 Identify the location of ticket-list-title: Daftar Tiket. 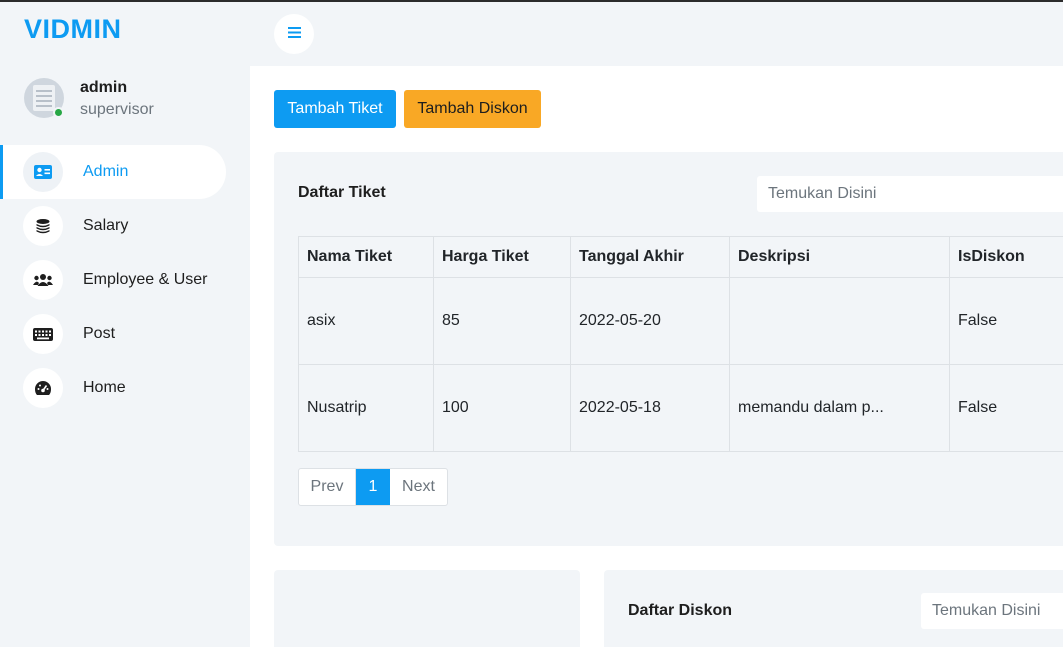
(342, 192).